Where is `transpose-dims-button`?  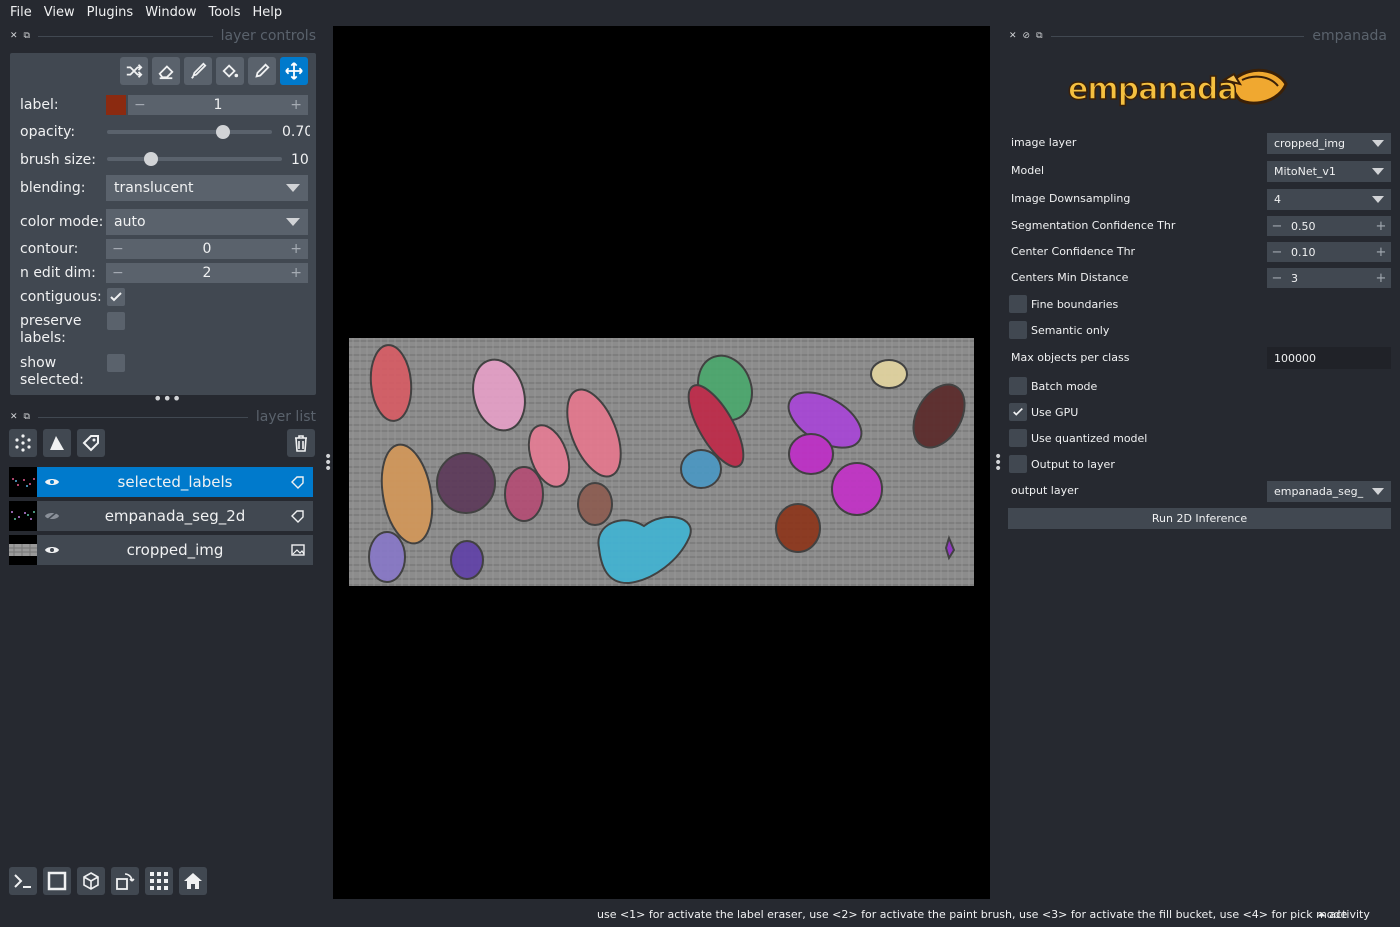
transpose-dims-button is located at coordinates (125, 881).